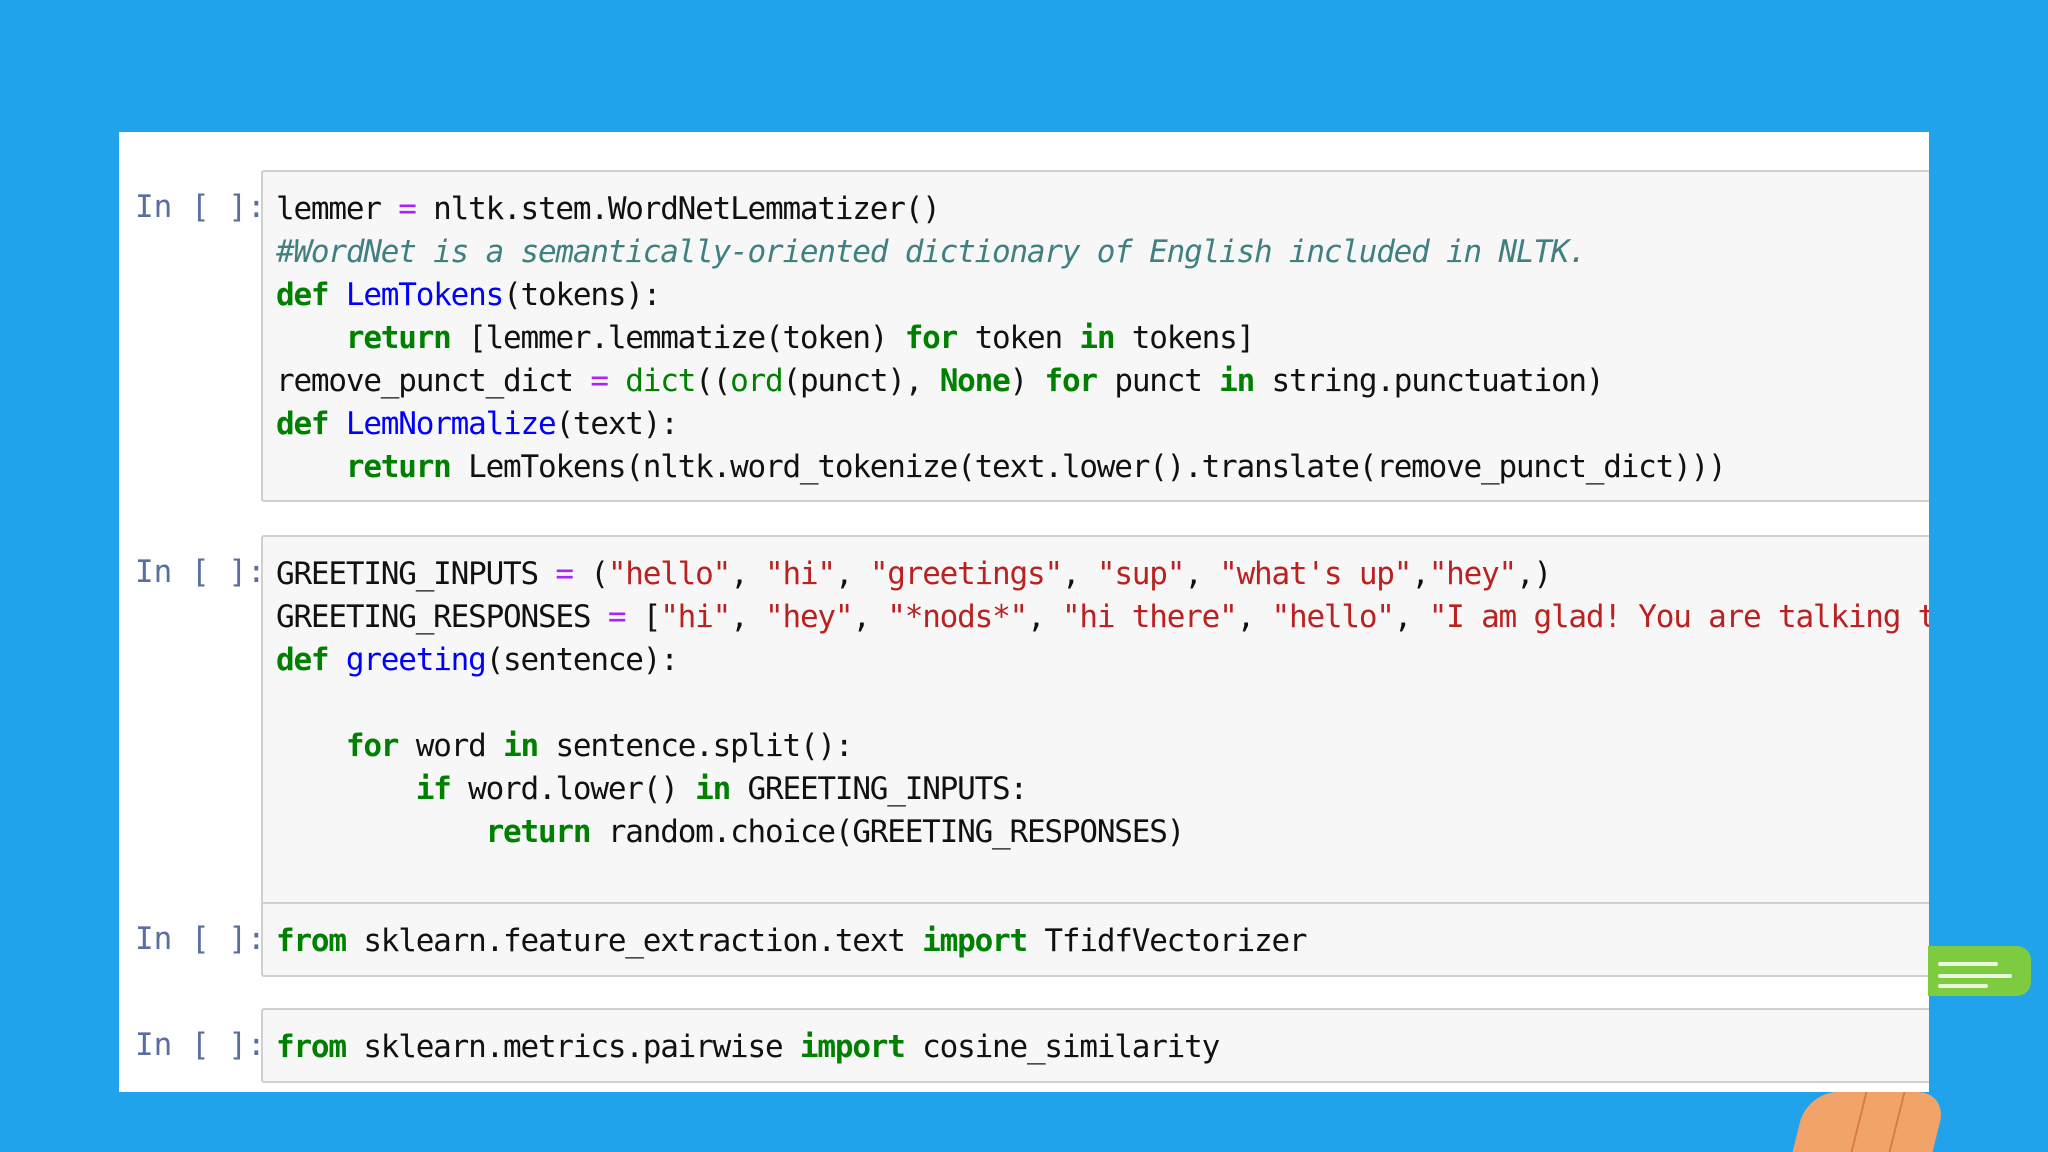 This screenshot has height=1152, width=2048. What do you see at coordinates (1315, 574) in the screenshot?
I see `string-token: "what's up"` at bounding box center [1315, 574].